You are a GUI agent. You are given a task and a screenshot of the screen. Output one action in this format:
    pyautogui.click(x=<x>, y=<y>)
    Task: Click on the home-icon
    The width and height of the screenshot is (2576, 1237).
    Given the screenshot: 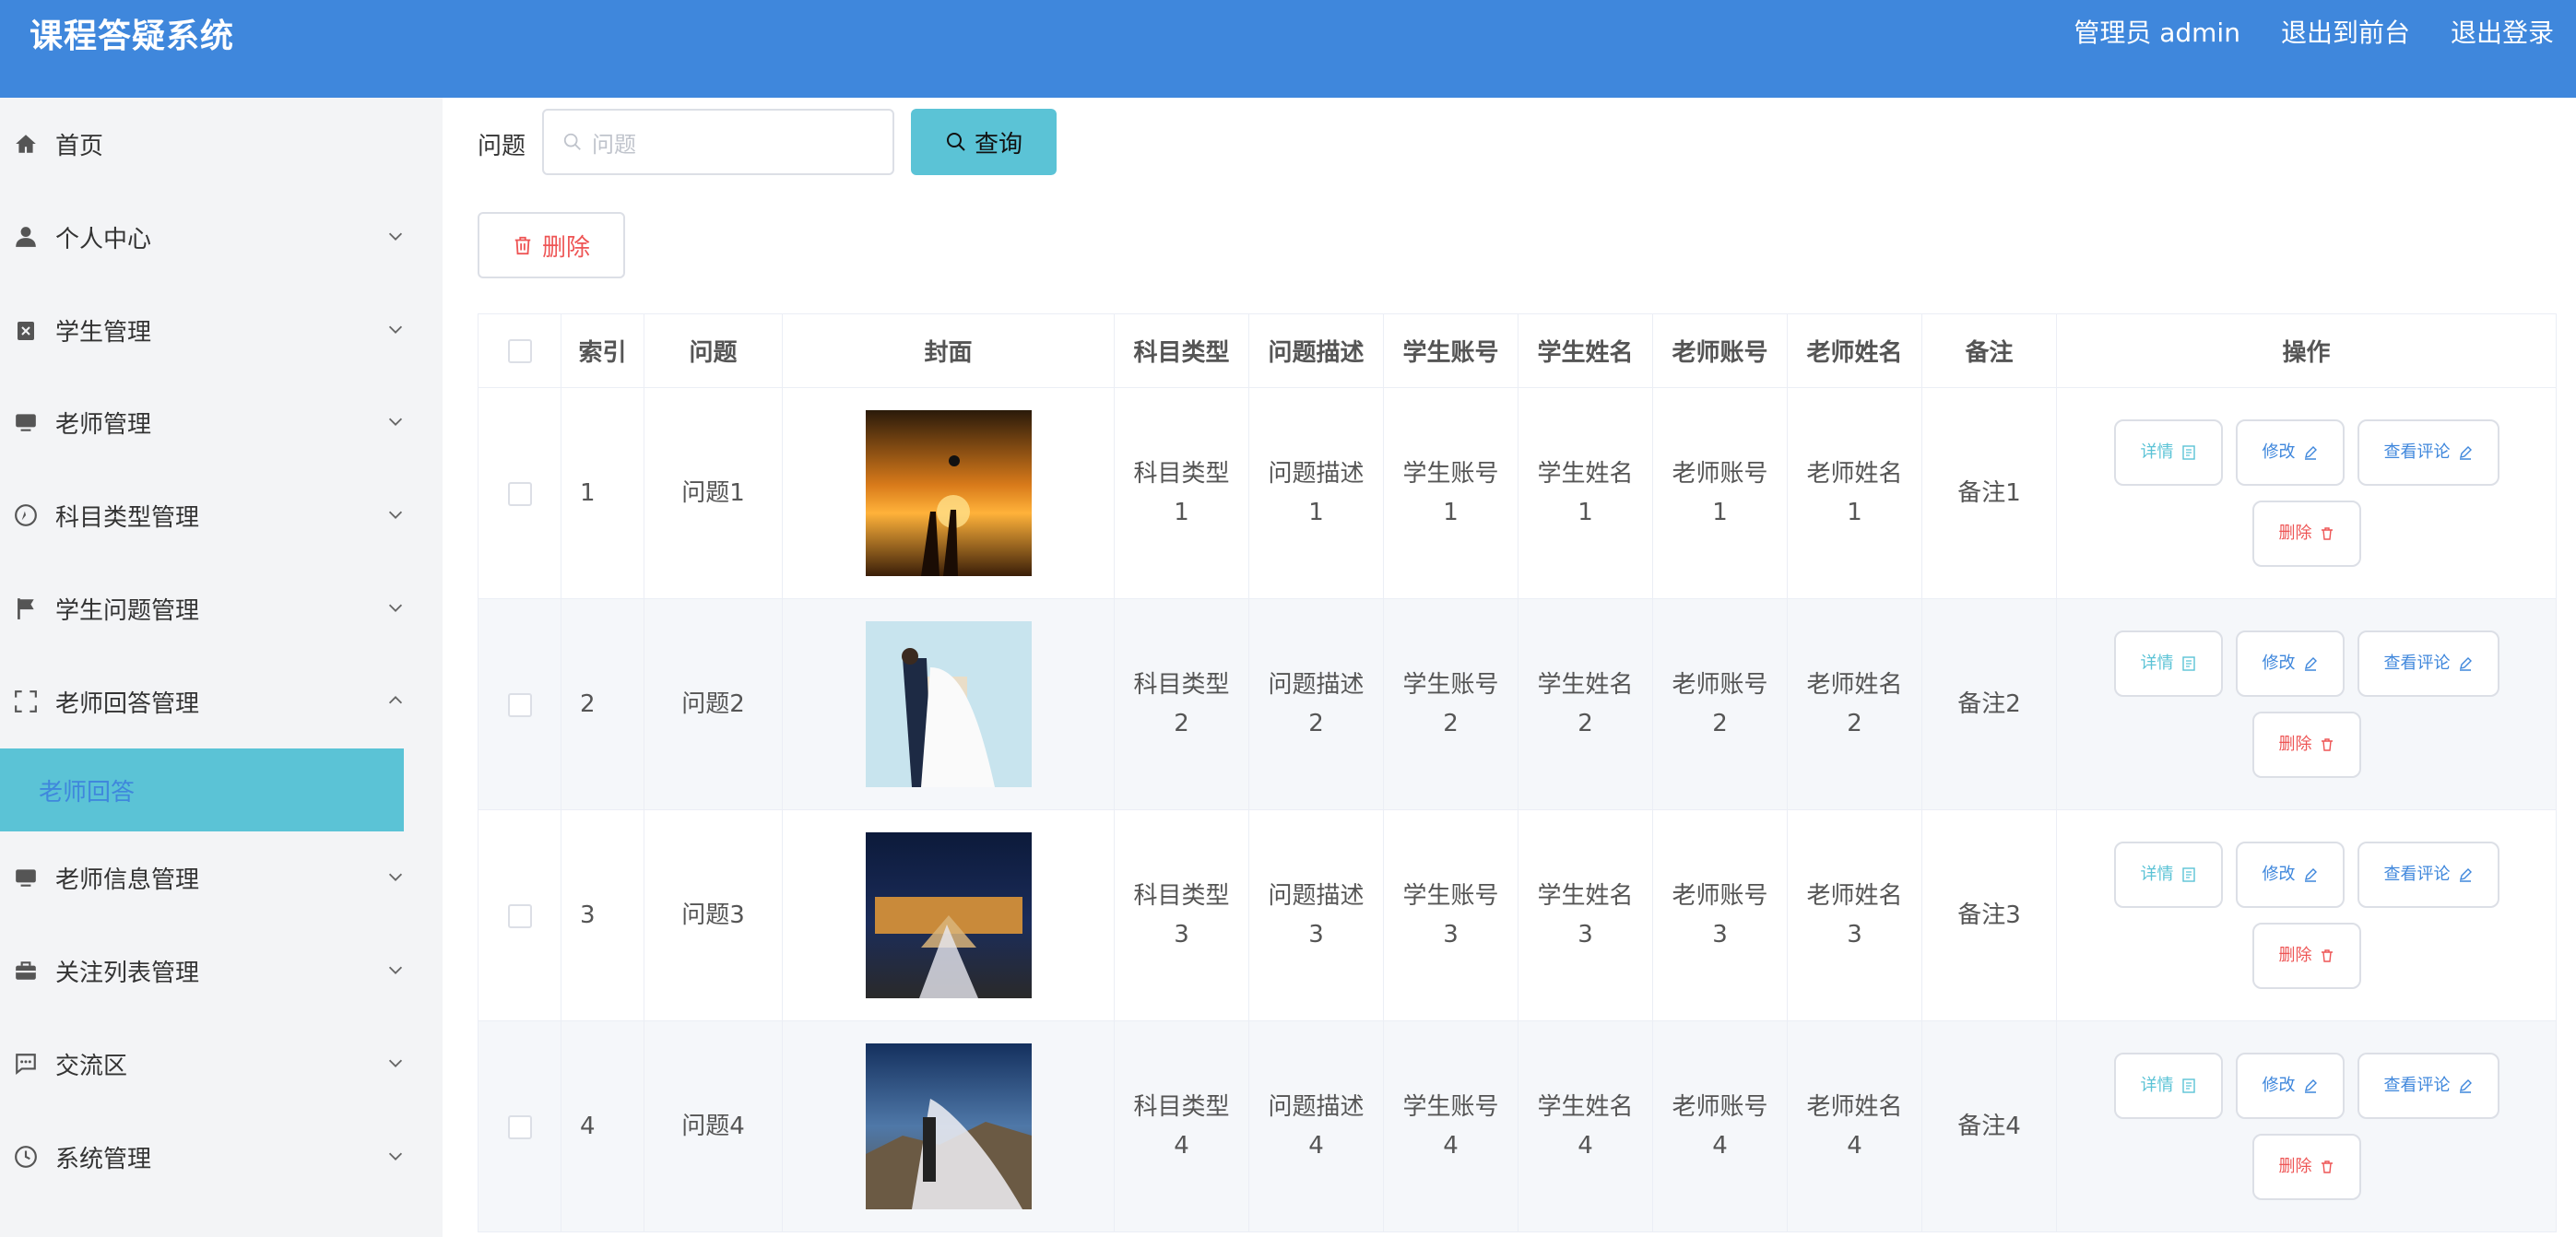 What is the action you would take?
    pyautogui.click(x=26, y=144)
    